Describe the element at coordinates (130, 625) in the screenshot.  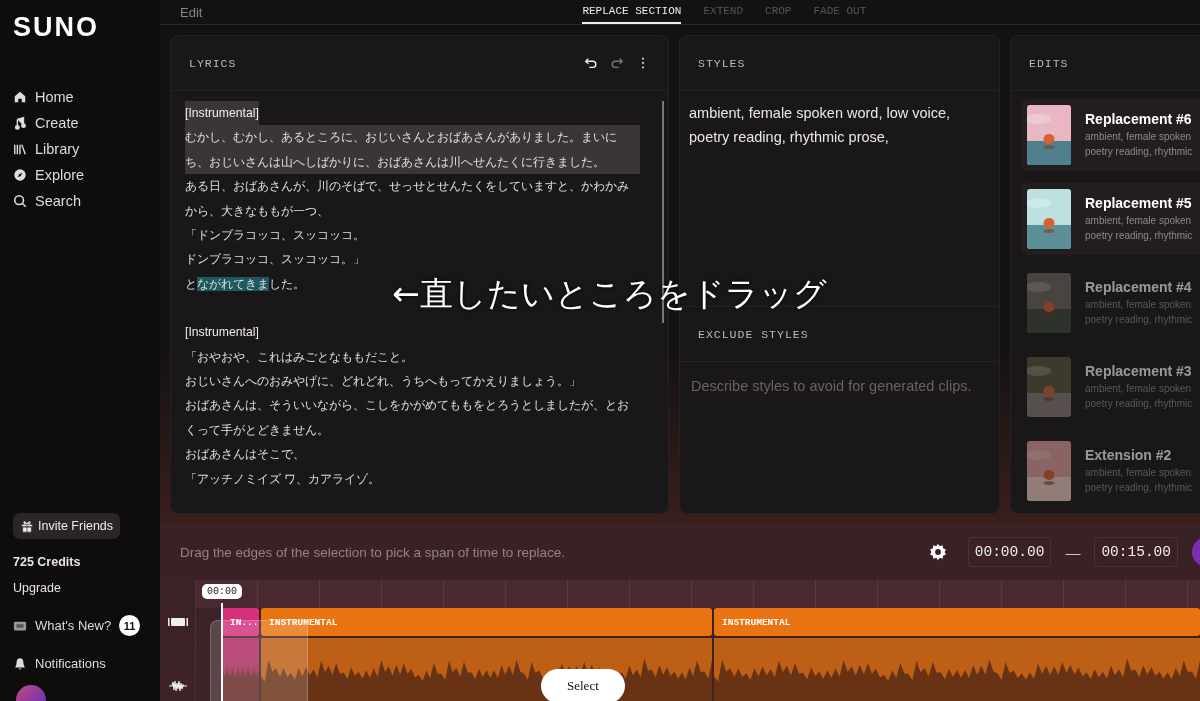
I see `count-badge: 11` at that location.